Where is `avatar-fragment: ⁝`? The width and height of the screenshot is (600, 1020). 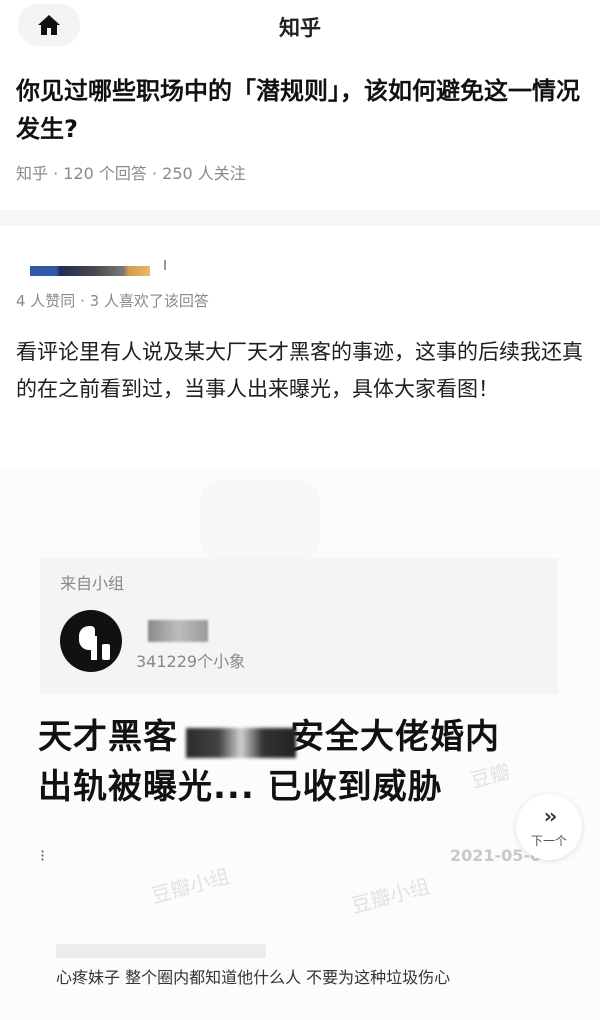
avatar-fragment: ⁝ is located at coordinates (43, 855).